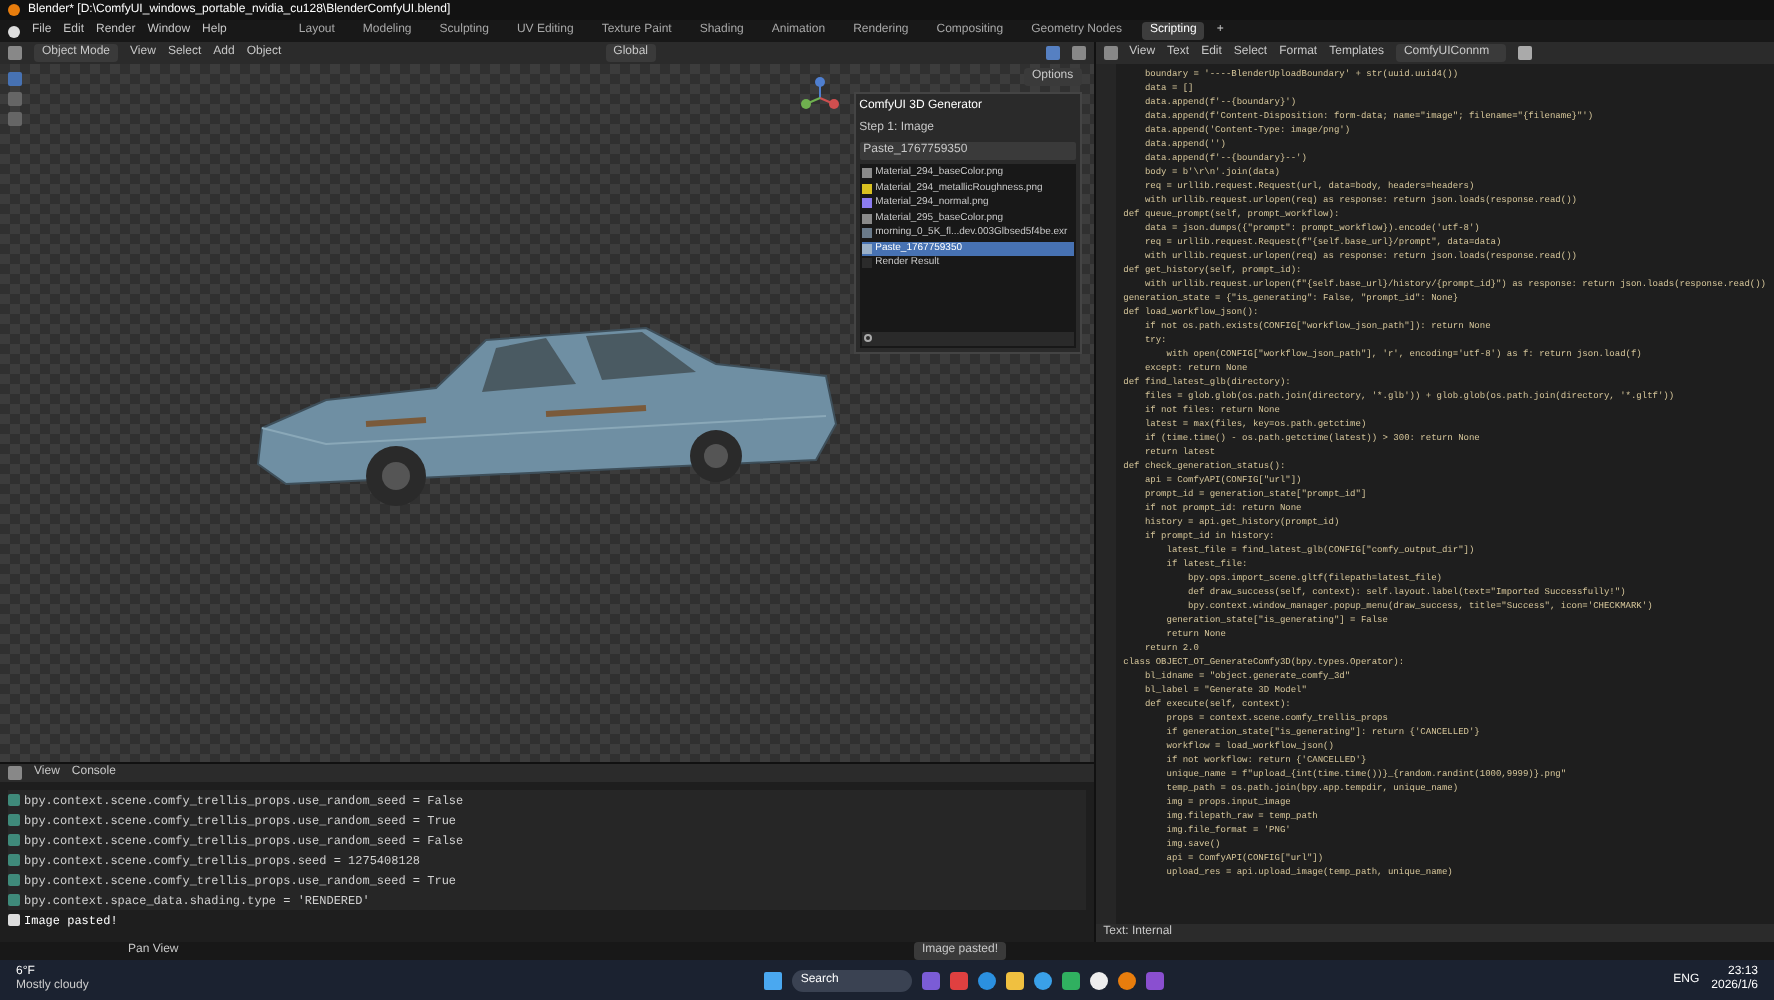 The height and width of the screenshot is (1000, 1774). I want to click on search-field, so click(967, 338).